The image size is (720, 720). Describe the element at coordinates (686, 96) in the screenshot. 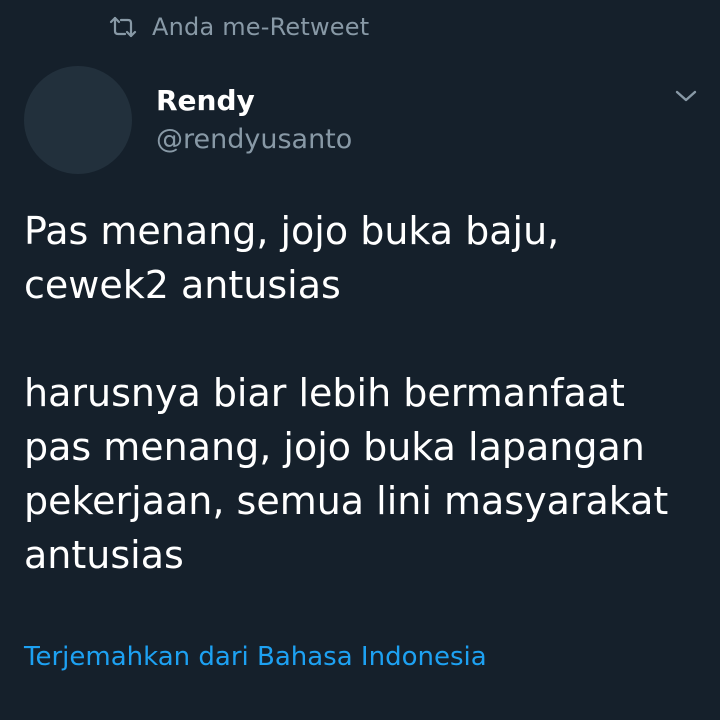

I see `chevron-down-icon` at that location.